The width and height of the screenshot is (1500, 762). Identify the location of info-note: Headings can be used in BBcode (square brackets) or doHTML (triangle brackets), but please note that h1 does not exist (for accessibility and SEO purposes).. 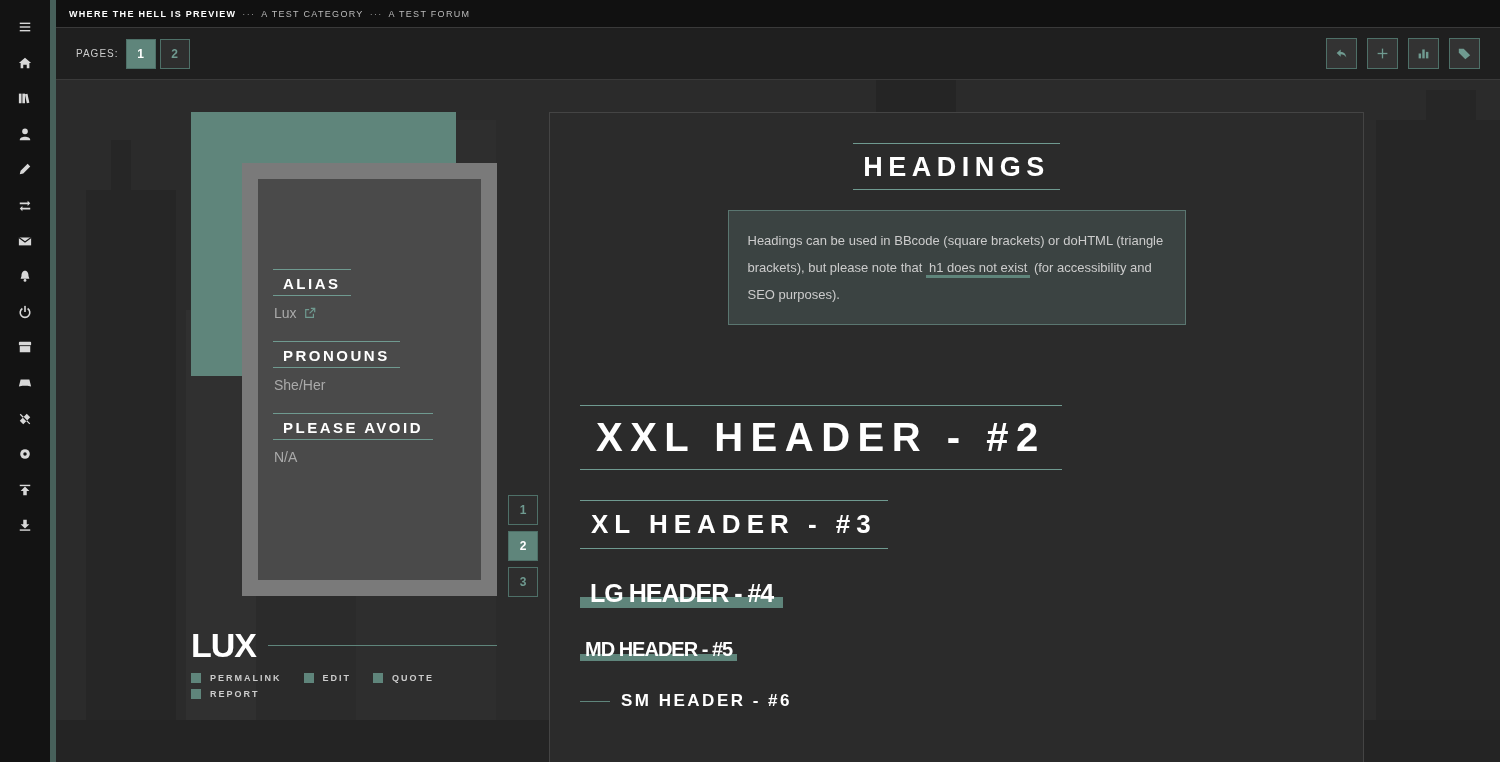
(956, 267).